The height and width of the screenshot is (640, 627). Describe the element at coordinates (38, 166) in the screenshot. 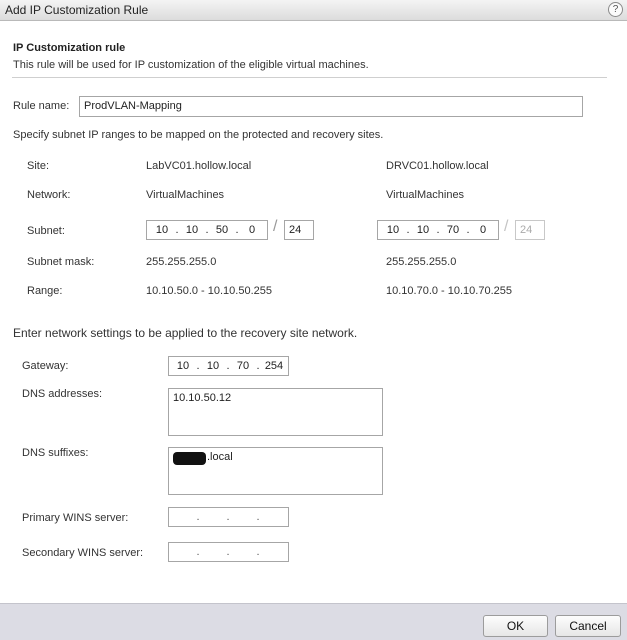

I see `site-label: Site:` at that location.